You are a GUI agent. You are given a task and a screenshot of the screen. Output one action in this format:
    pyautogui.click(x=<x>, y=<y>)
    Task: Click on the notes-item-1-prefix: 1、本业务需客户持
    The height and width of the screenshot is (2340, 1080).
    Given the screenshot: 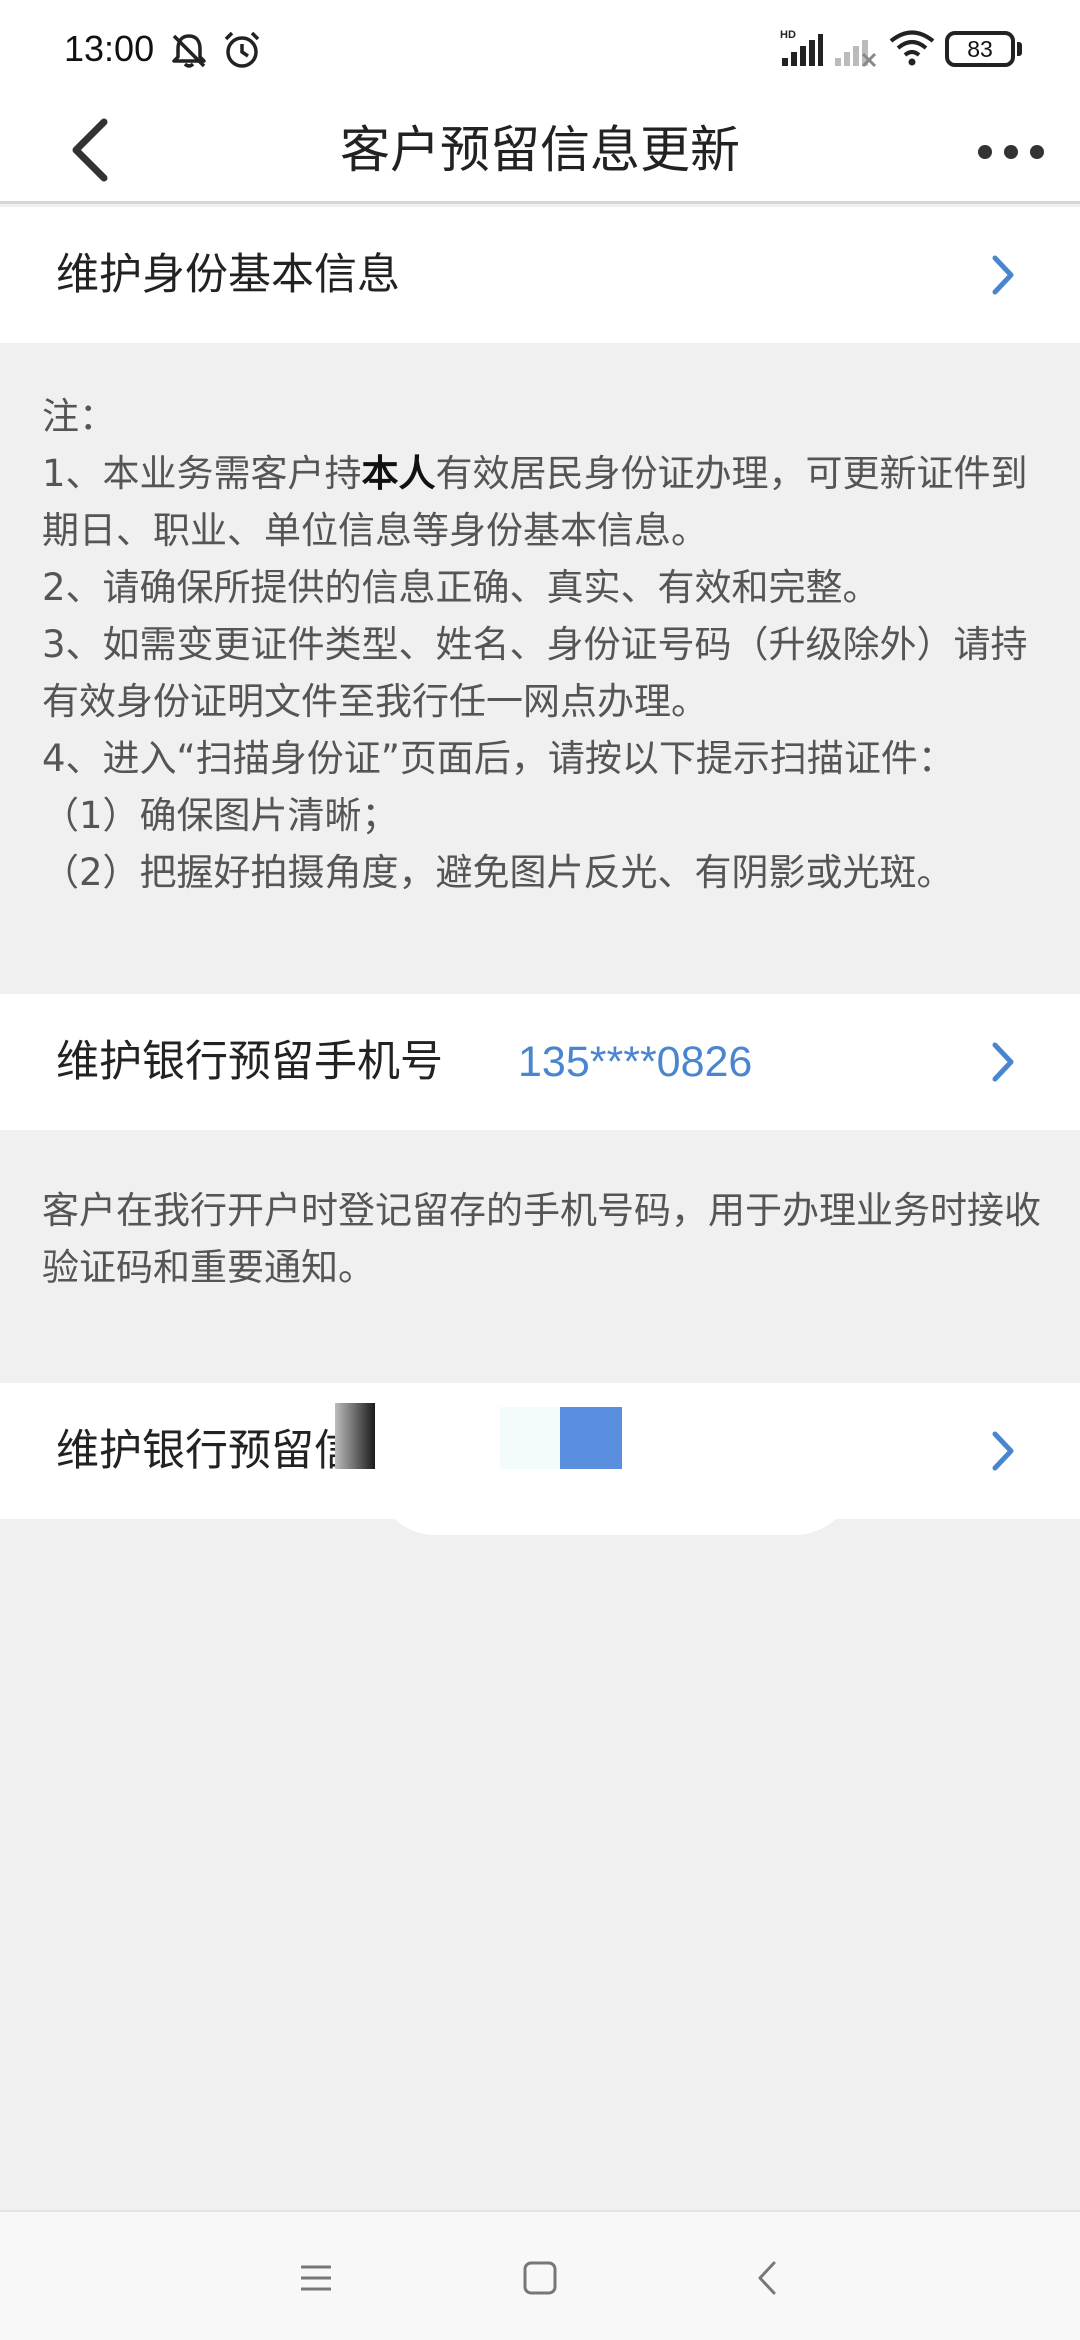 What is the action you would take?
    pyautogui.click(x=202, y=473)
    